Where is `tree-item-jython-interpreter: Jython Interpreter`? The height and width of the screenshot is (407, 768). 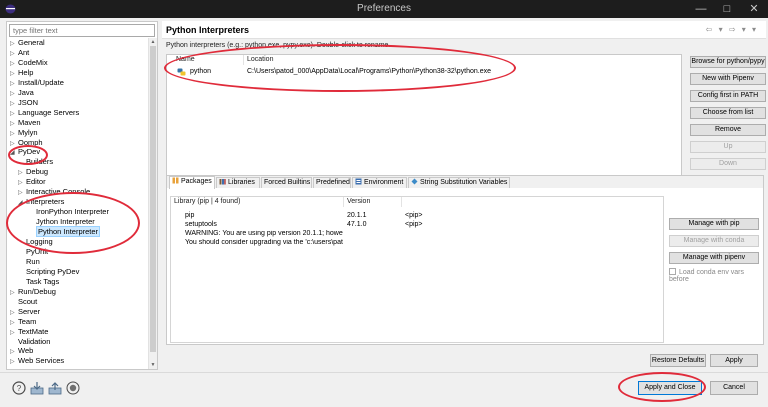 tree-item-jython-interpreter: Jython Interpreter is located at coordinates (61, 221).